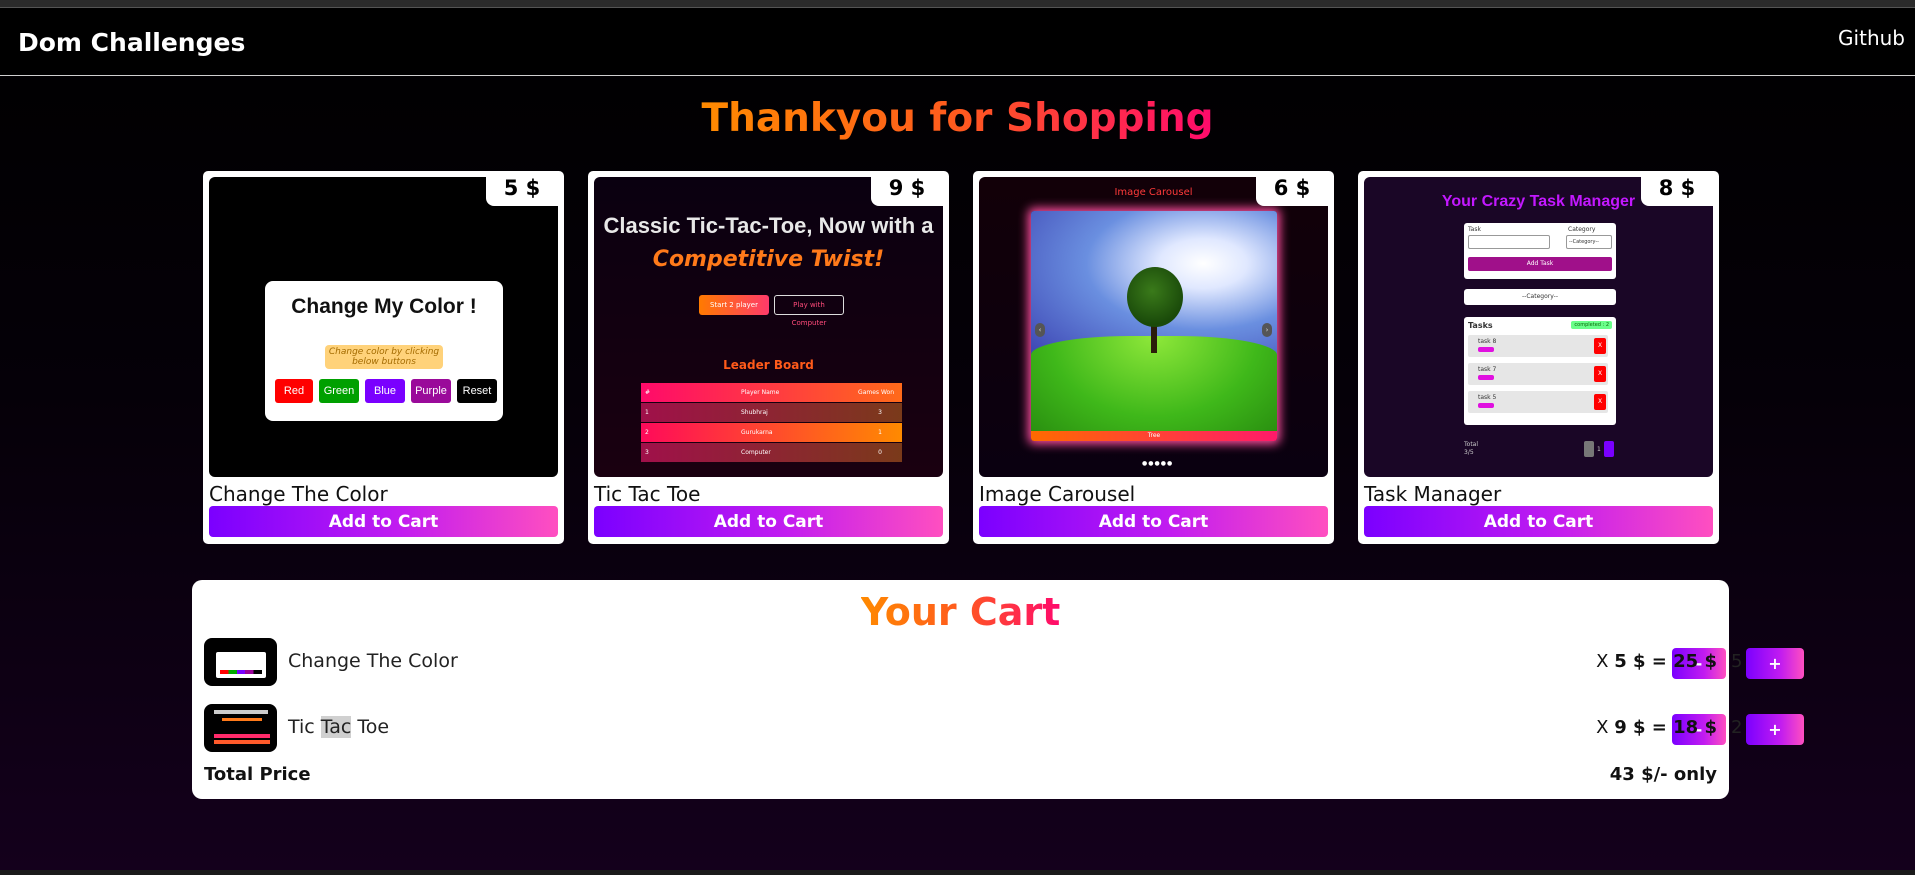 This screenshot has width=1915, height=875. I want to click on thumb-total-value: 3/5, so click(1469, 452).